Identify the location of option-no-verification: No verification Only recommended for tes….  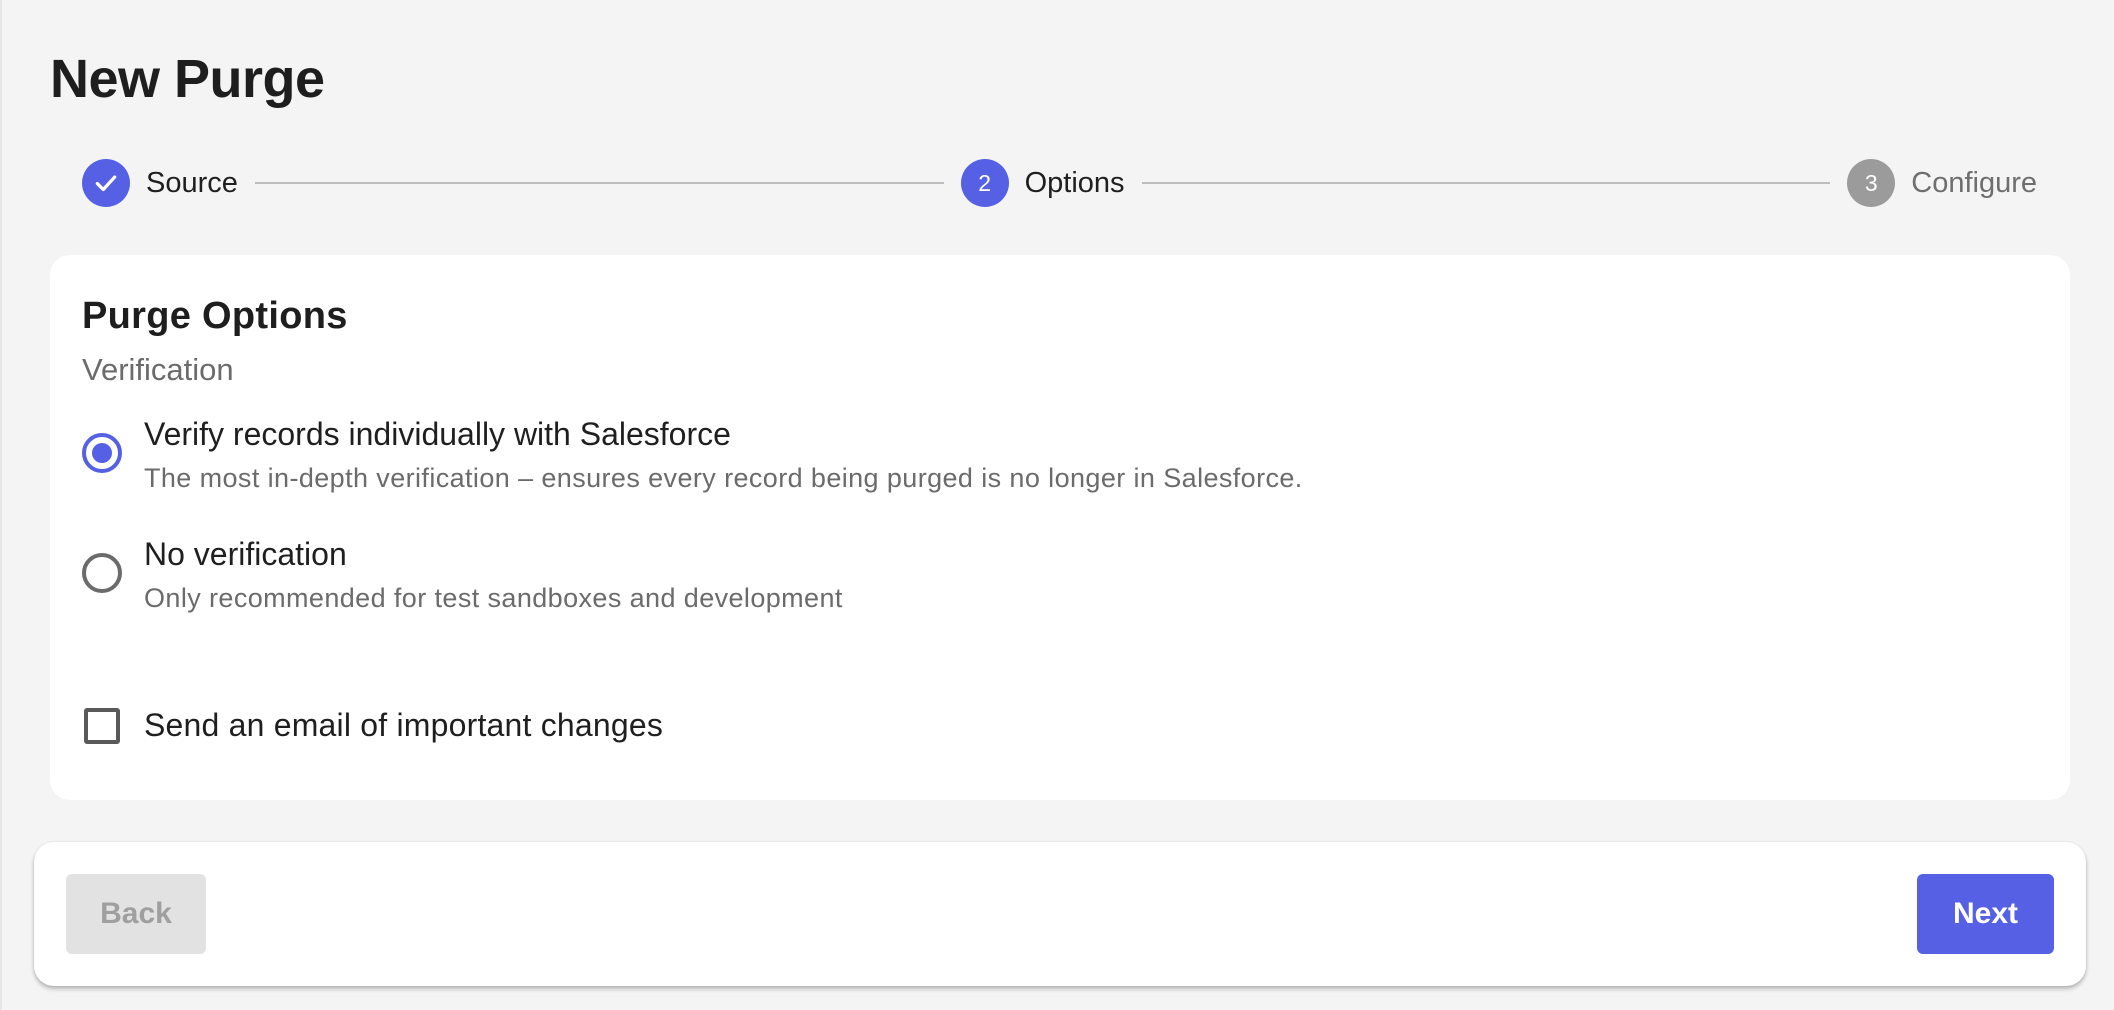
(462, 574).